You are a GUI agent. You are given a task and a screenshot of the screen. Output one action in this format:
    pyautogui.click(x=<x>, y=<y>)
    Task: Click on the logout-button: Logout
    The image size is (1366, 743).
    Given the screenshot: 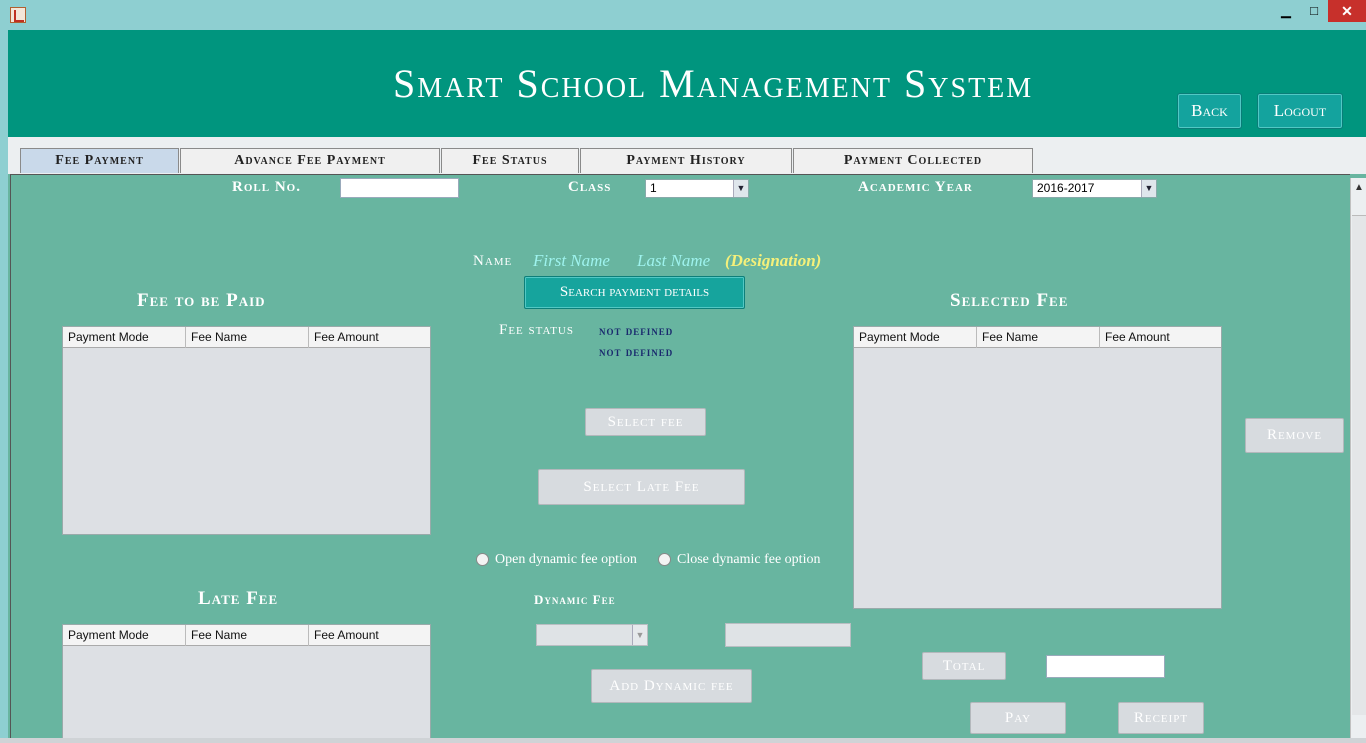 What is the action you would take?
    pyautogui.click(x=1300, y=111)
    